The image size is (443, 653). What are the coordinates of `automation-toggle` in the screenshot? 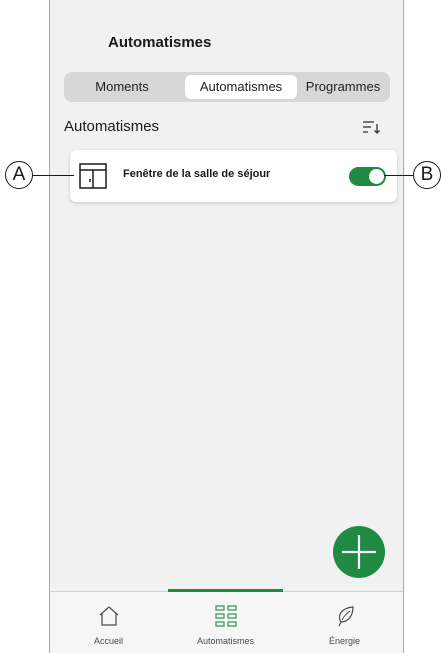 It's located at (367, 176).